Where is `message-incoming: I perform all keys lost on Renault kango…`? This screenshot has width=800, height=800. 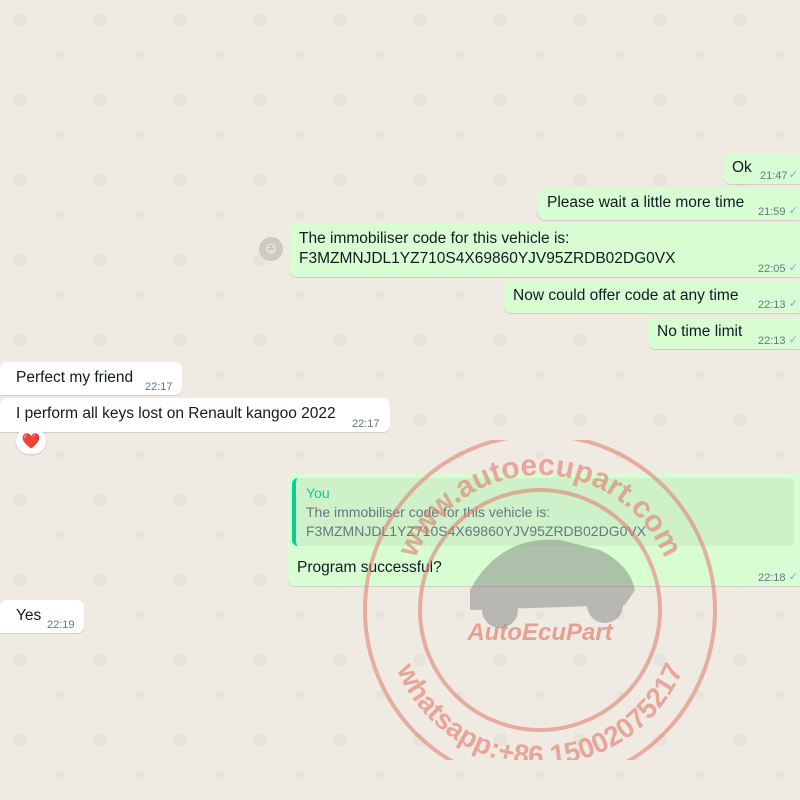 message-incoming: I perform all keys lost on Renault kango… is located at coordinates (195, 415).